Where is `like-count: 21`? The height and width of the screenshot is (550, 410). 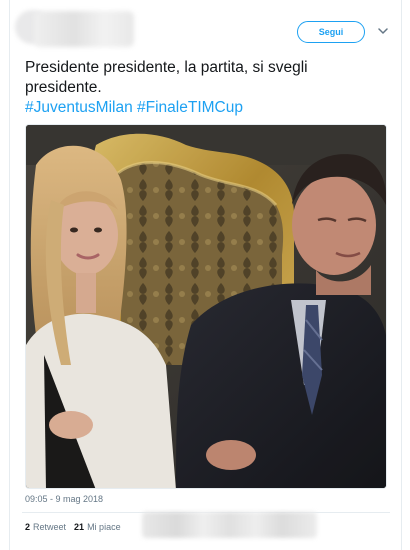
like-count: 21 is located at coordinates (79, 527).